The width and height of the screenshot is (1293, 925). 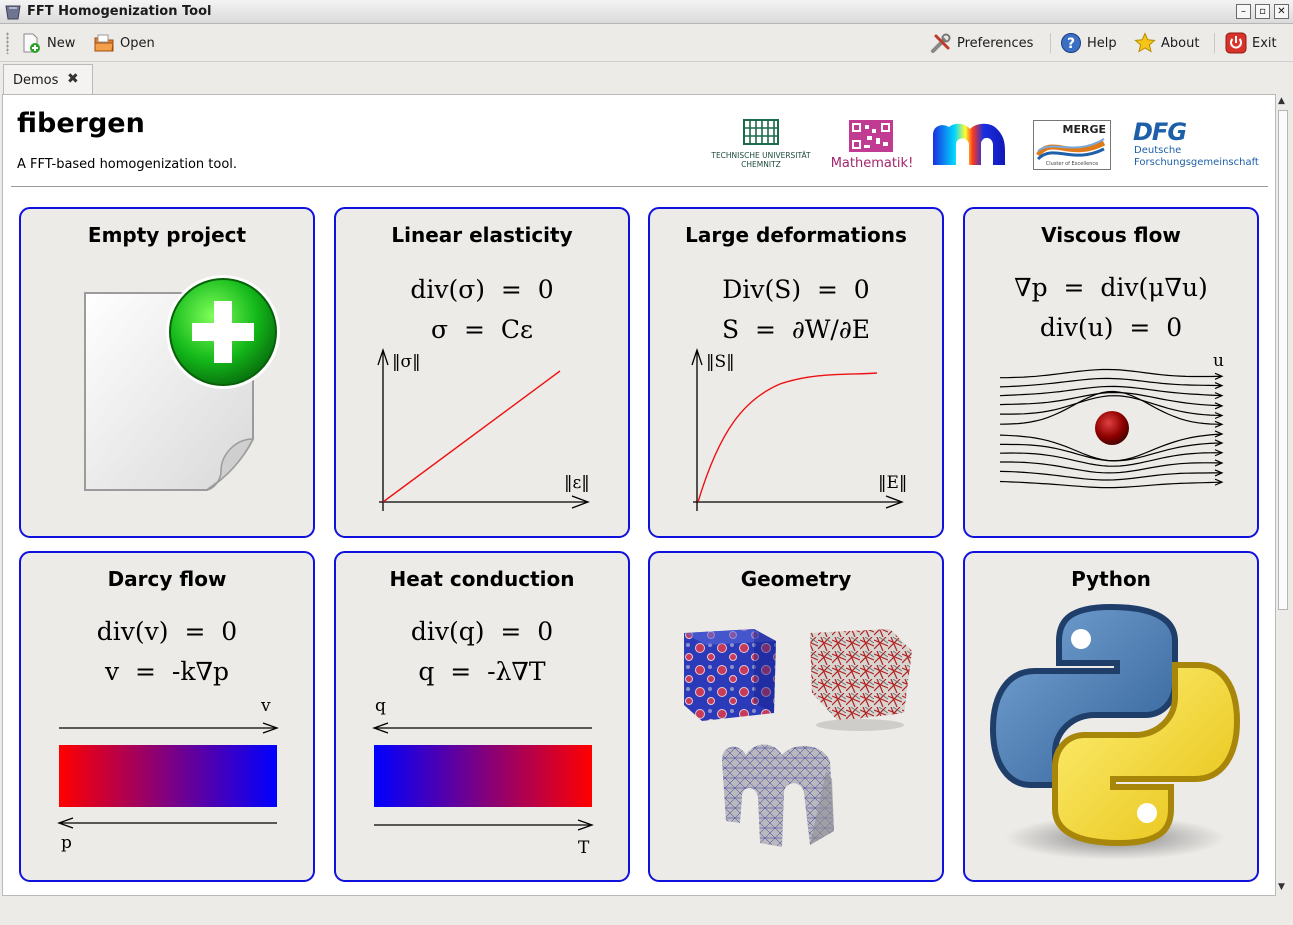 I want to click on star-icon, so click(x=1145, y=42).